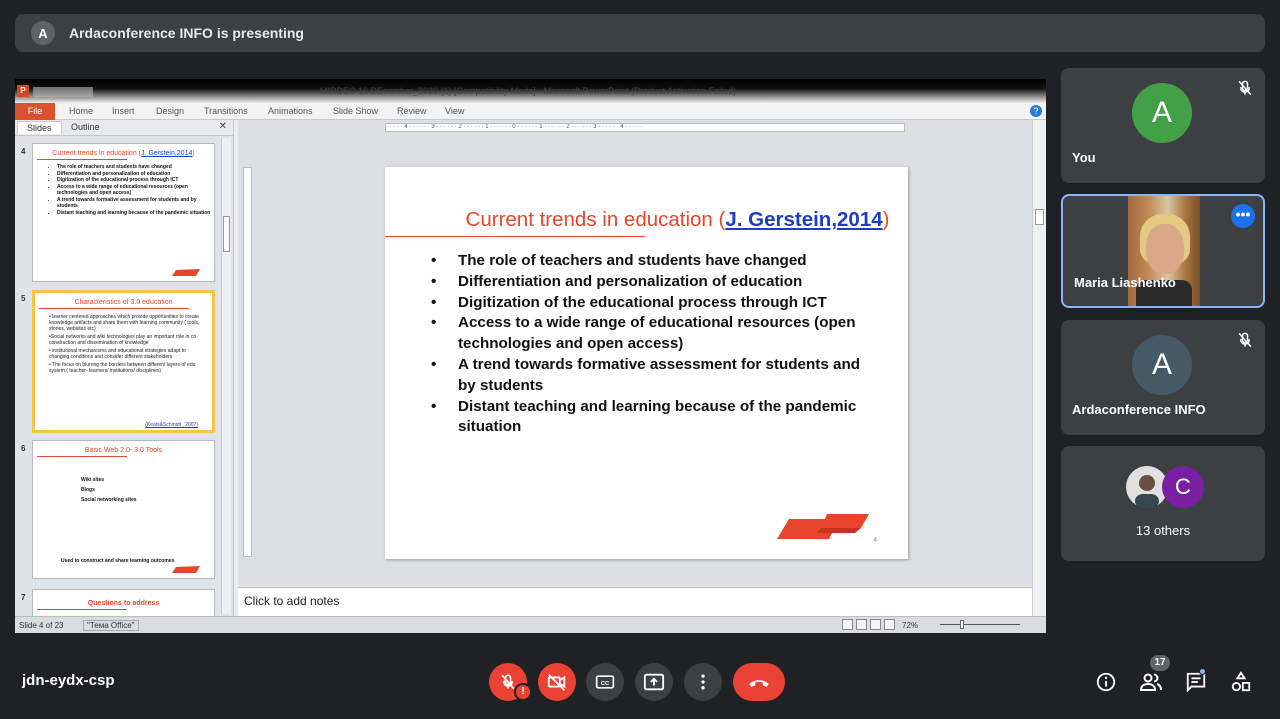  Describe the element at coordinates (111, 625) in the screenshot. I see `theme-name: "Тема Office"` at that location.